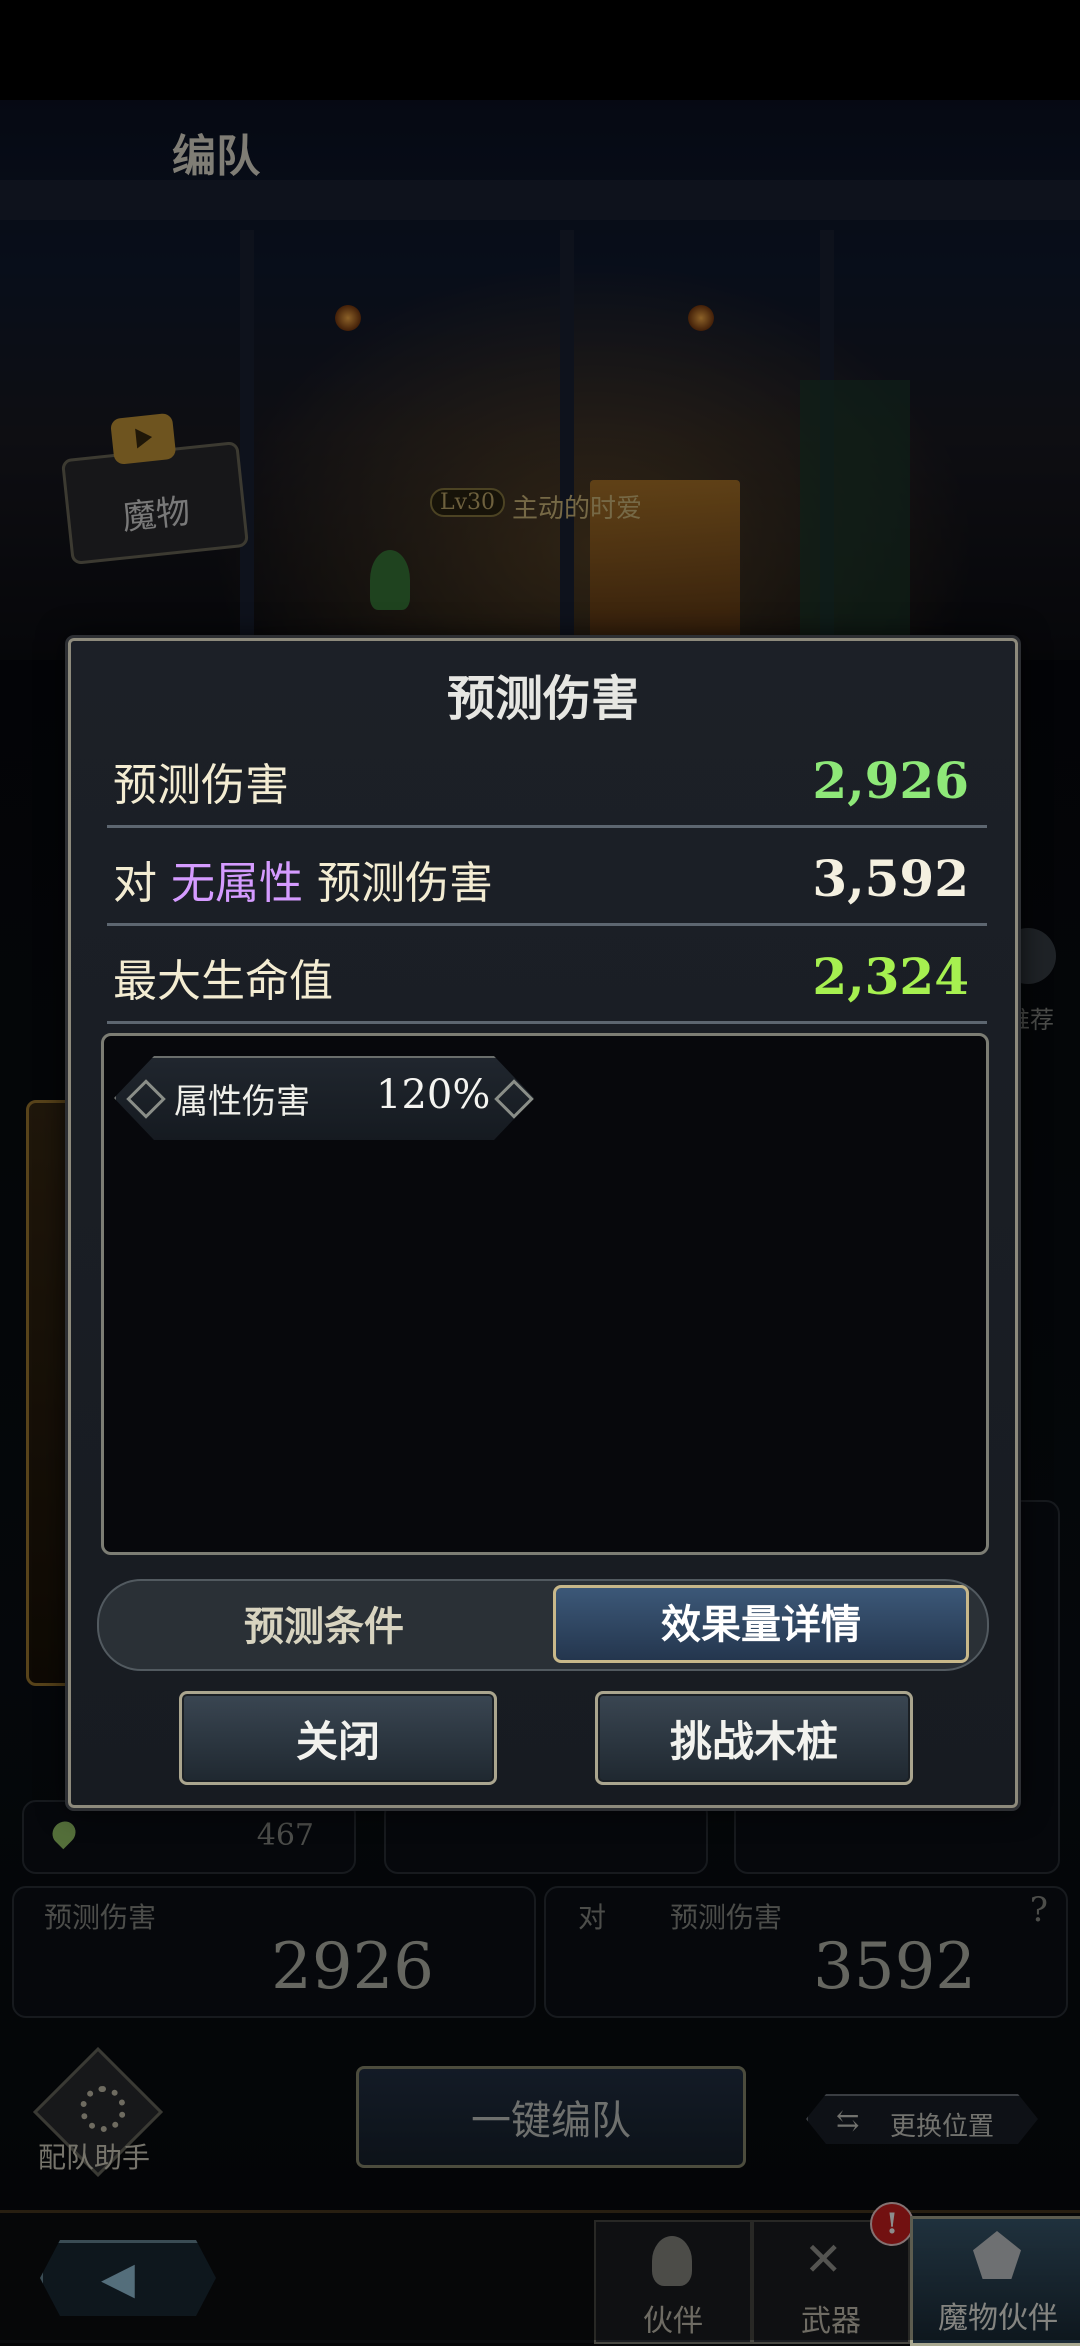 This screenshot has width=1080, height=2346. I want to click on tab-effect-details: 效果量详情, so click(761, 1621).